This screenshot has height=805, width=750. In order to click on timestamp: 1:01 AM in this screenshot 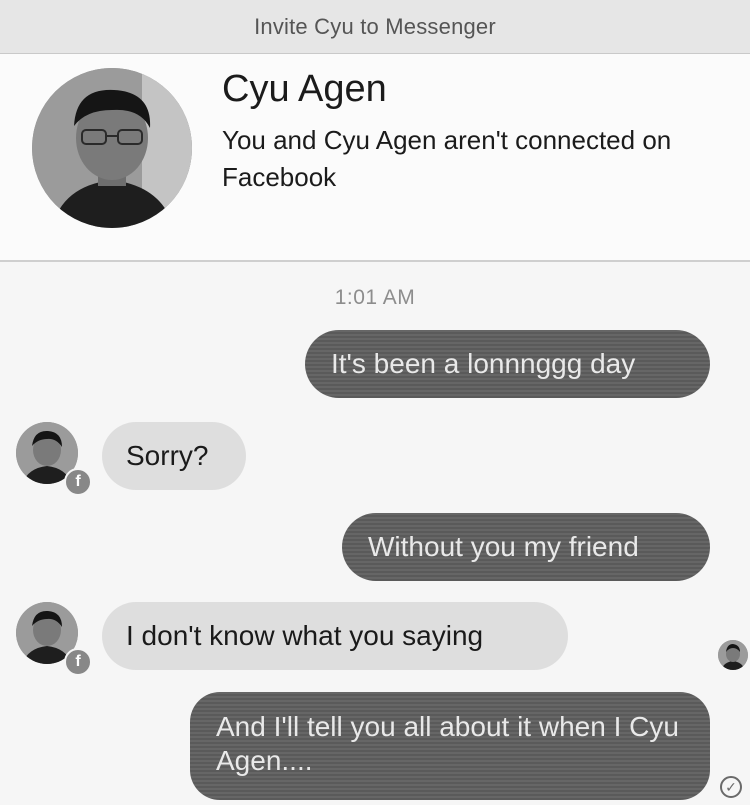, I will do `click(375, 297)`.